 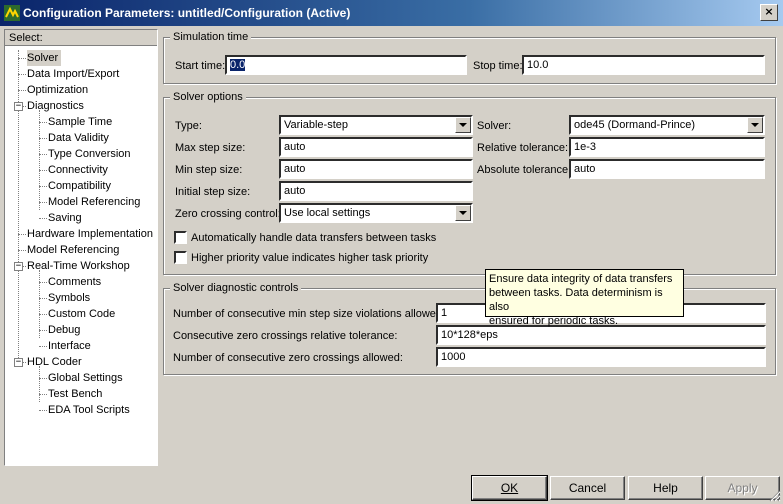 What do you see at coordinates (524, 170) in the screenshot?
I see `absolute-tolerance-label: Absolute tolerance:` at bounding box center [524, 170].